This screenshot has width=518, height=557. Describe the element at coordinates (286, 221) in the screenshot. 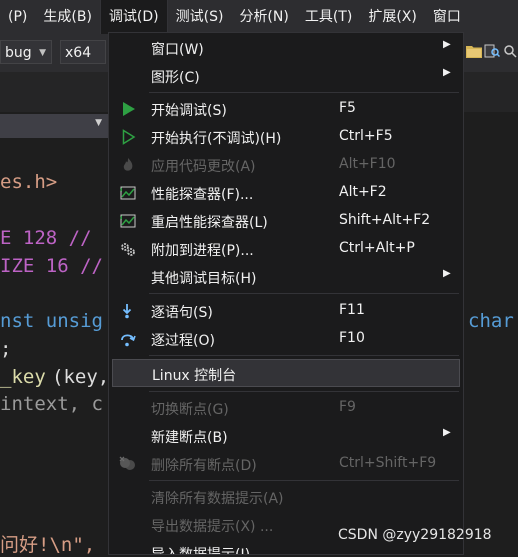

I see `menu-item-relaunch-profiler: 重启性能探查器(L) Shift+Alt+F2` at that location.